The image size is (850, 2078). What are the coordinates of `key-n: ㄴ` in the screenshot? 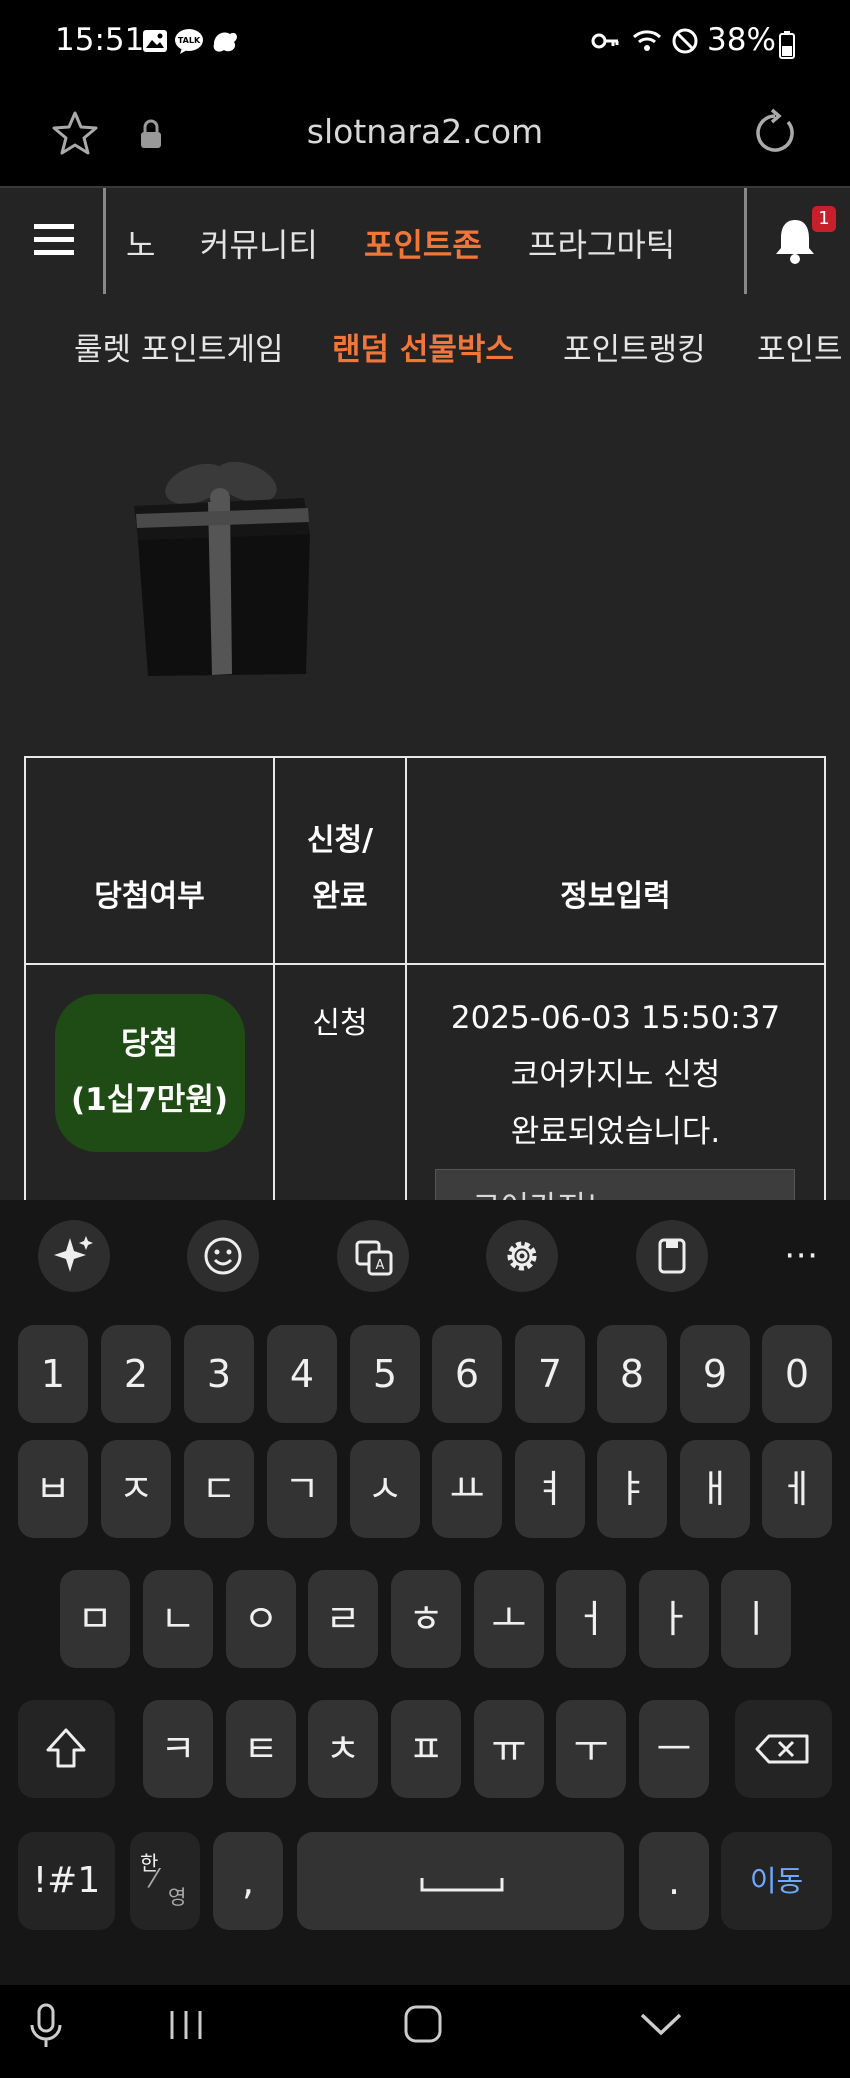 It's located at (178, 1619).